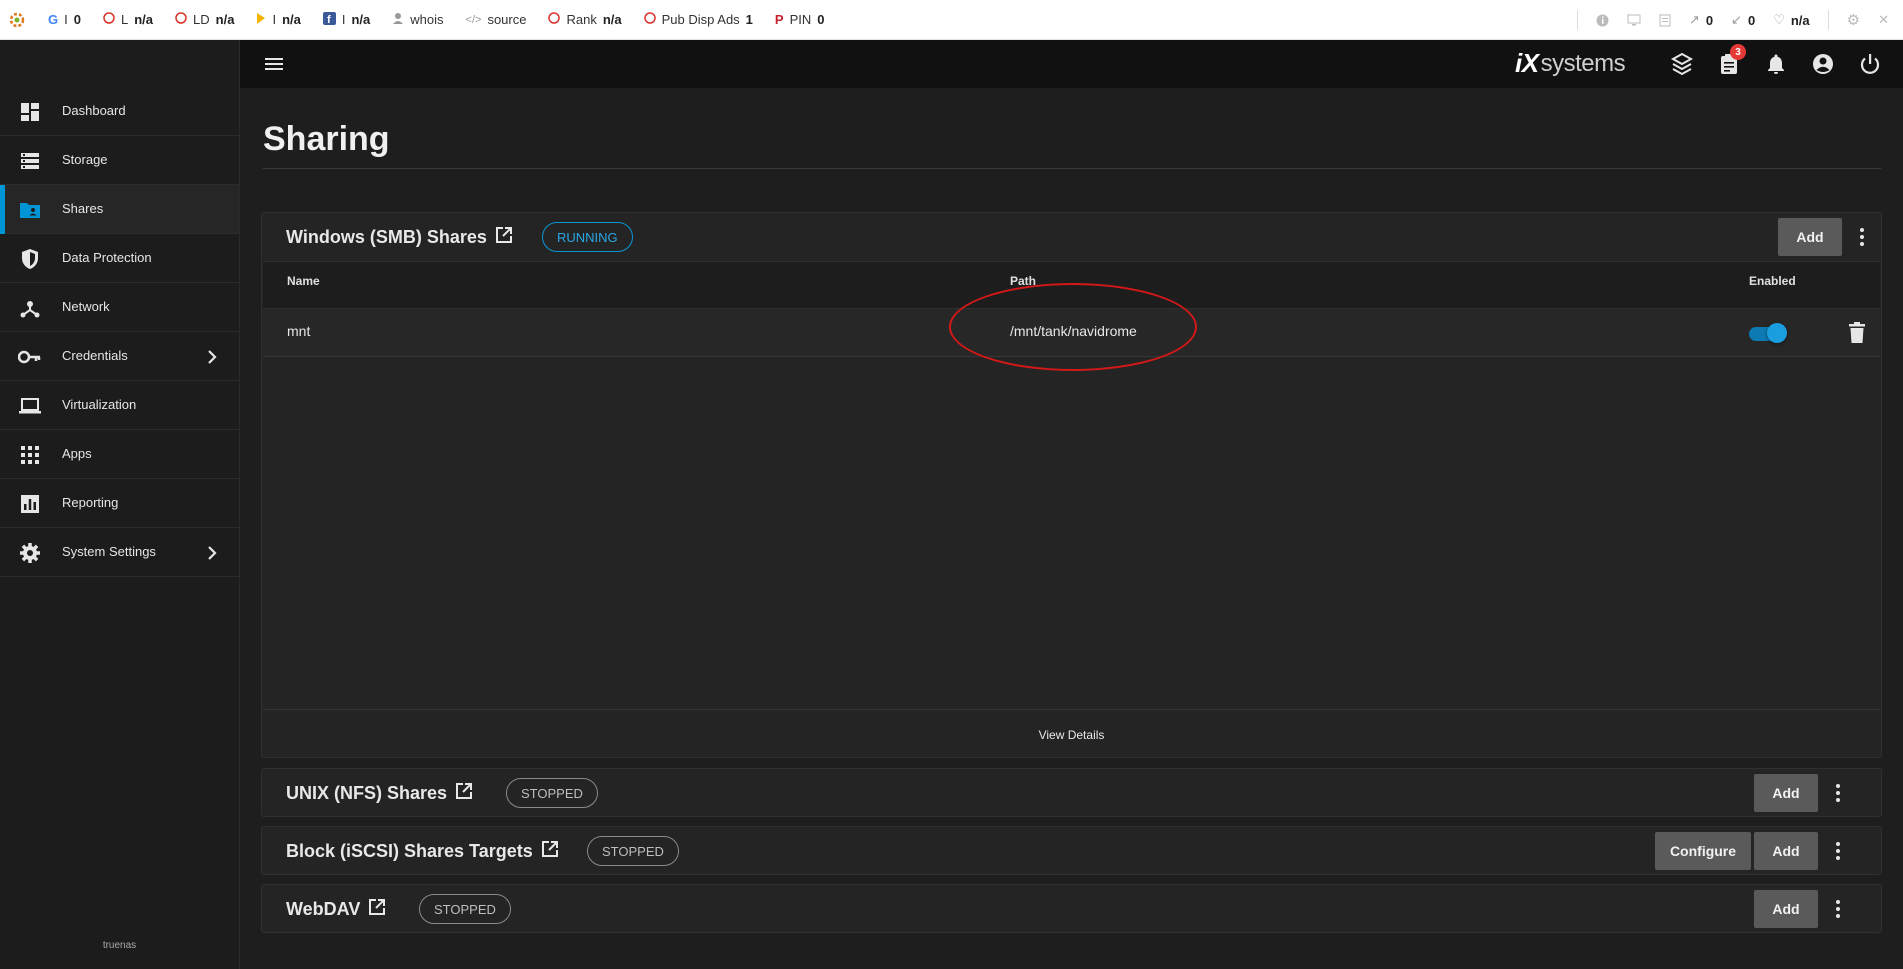 This screenshot has height=969, width=1903. I want to click on sidebar-item-virtualization: Virtualization, so click(119, 405).